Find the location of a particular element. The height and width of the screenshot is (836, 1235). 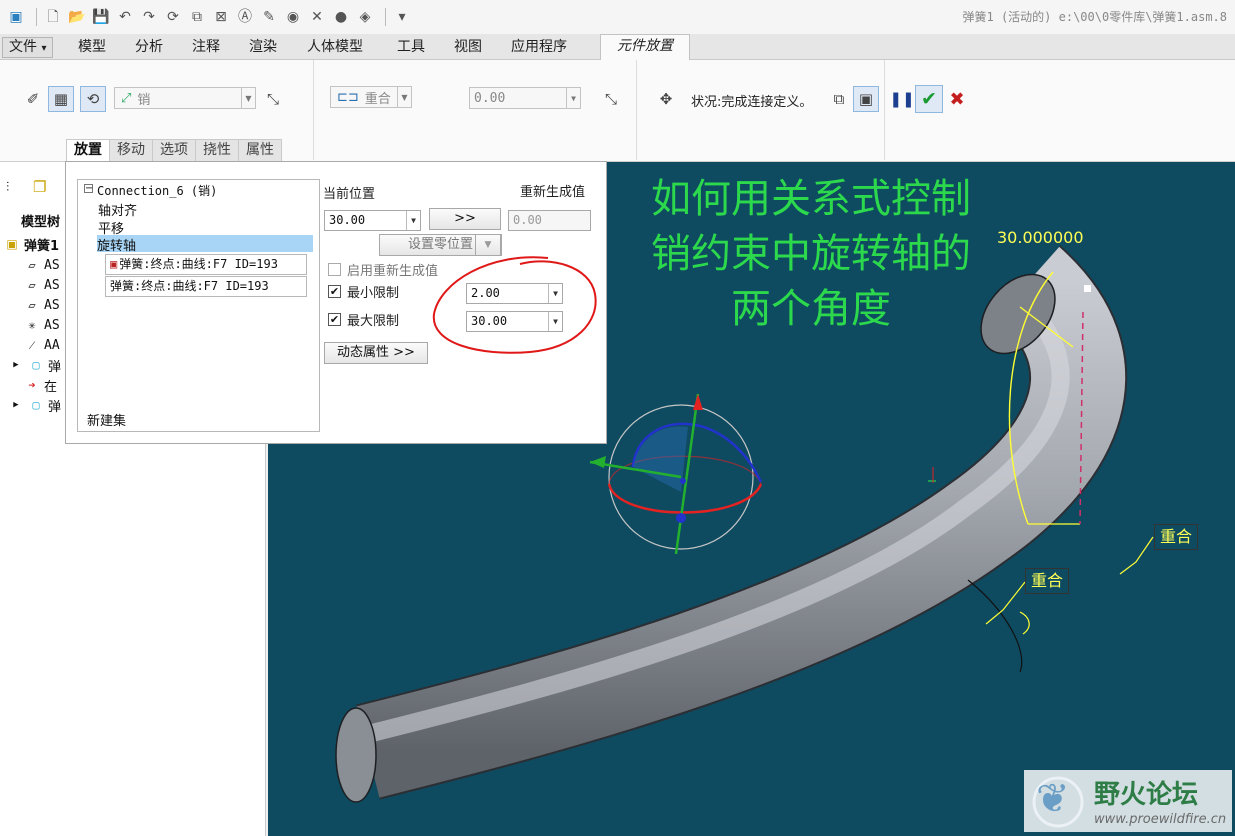

constraint-type-select: ⊏⊐ 重合 ▼ is located at coordinates (371, 97).